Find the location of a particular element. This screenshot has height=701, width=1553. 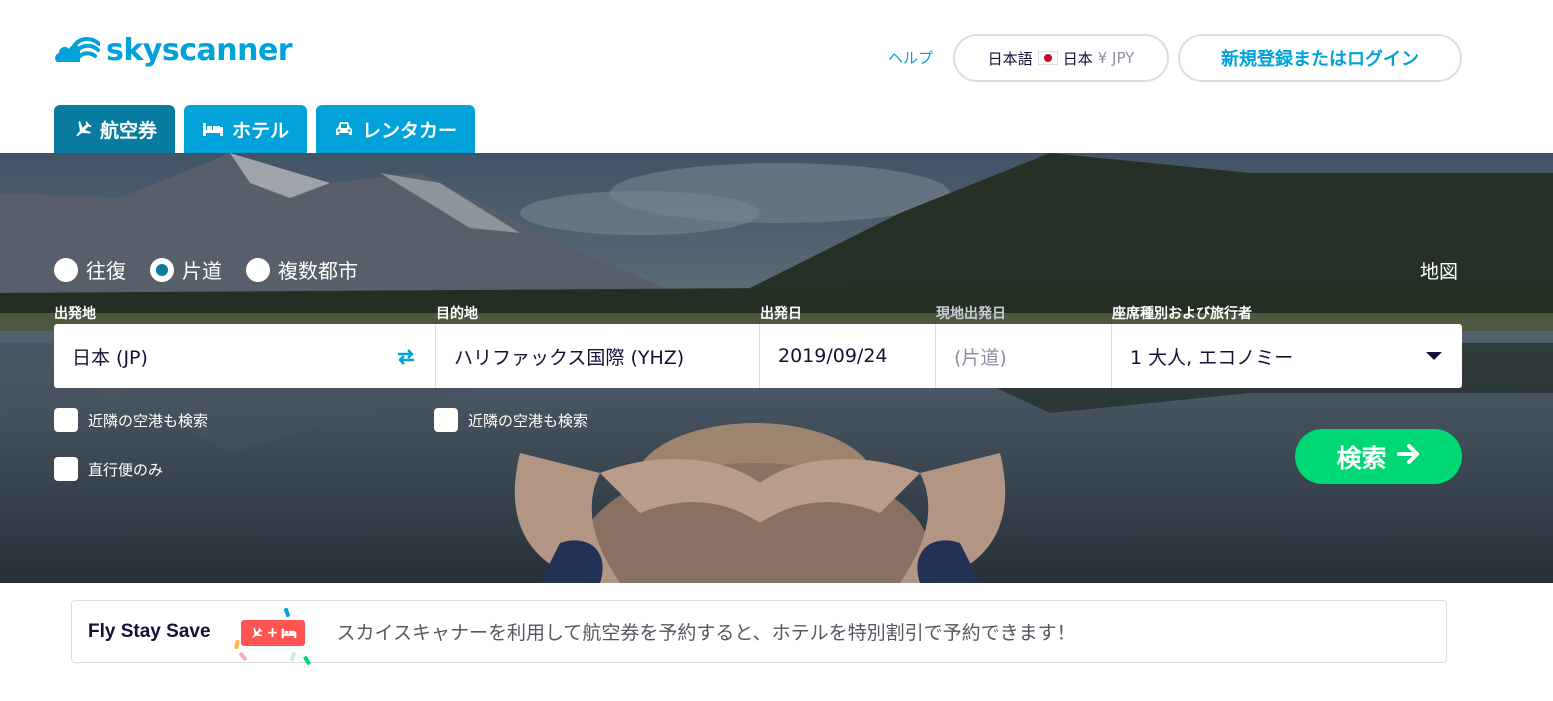

tab-car-hire: レンタカー is located at coordinates (396, 129).